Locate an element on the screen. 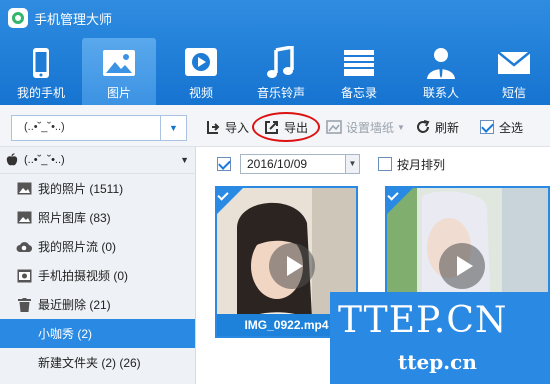 This screenshot has height=384, width=550. watermark-url: ttep.cn is located at coordinates (437, 362).